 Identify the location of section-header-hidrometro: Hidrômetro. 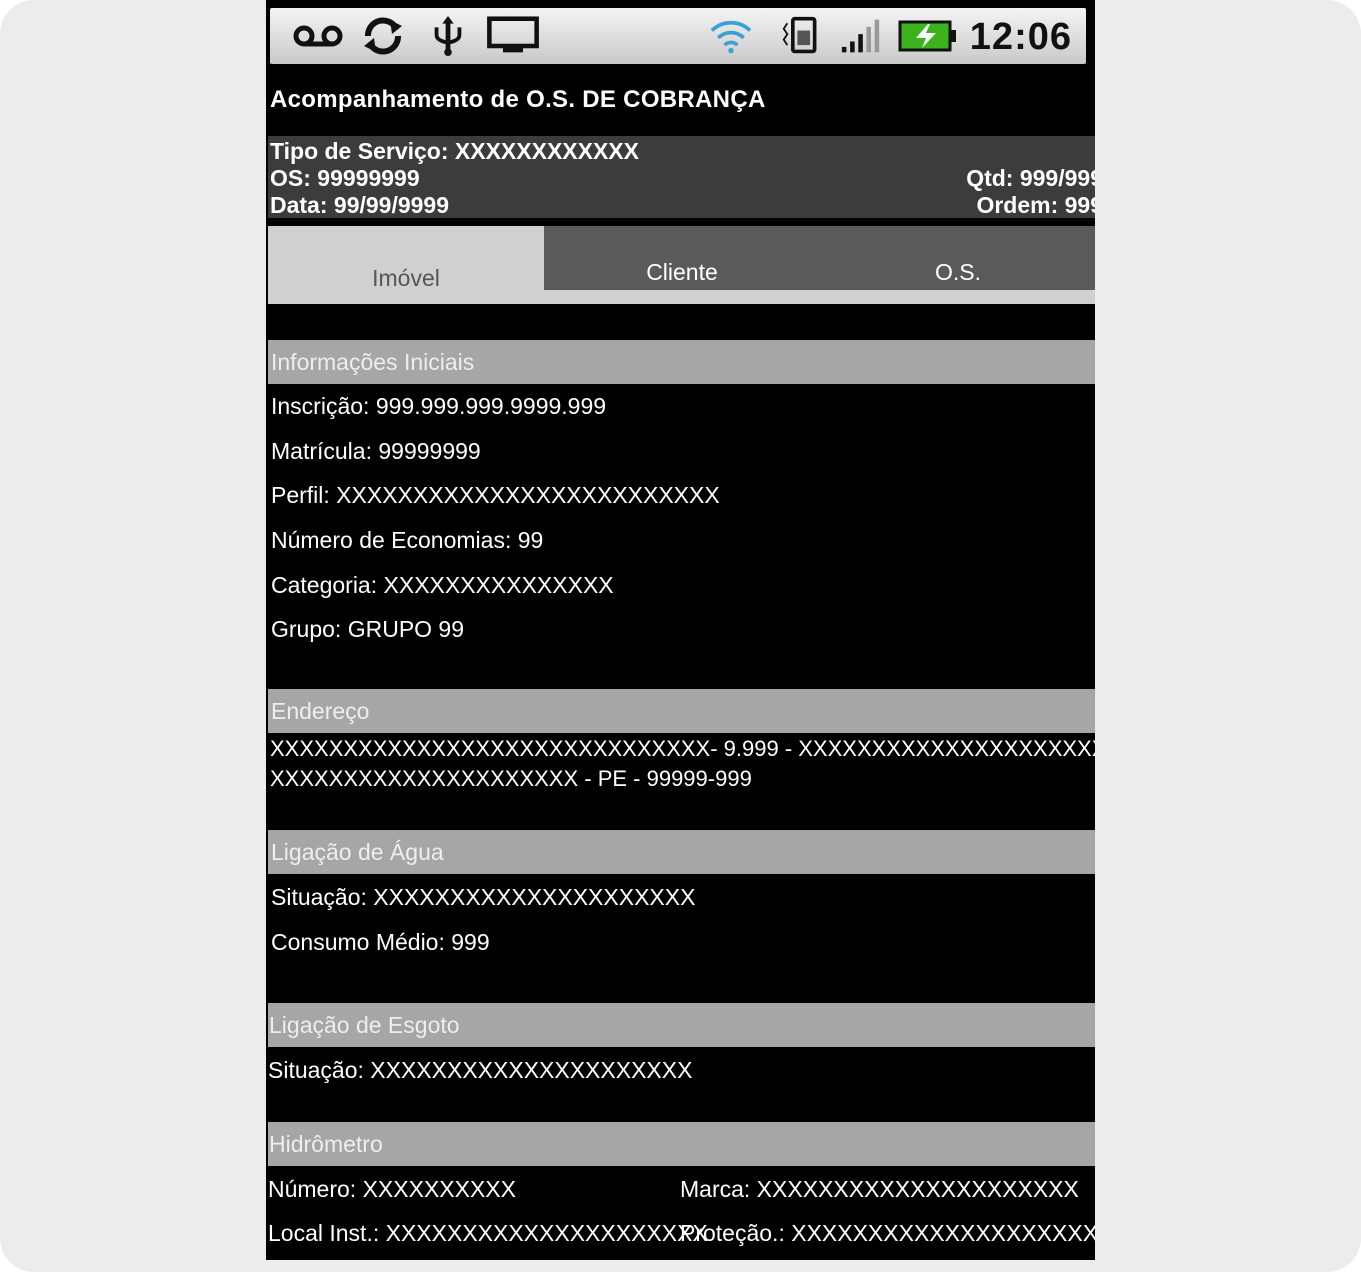
(681, 1144).